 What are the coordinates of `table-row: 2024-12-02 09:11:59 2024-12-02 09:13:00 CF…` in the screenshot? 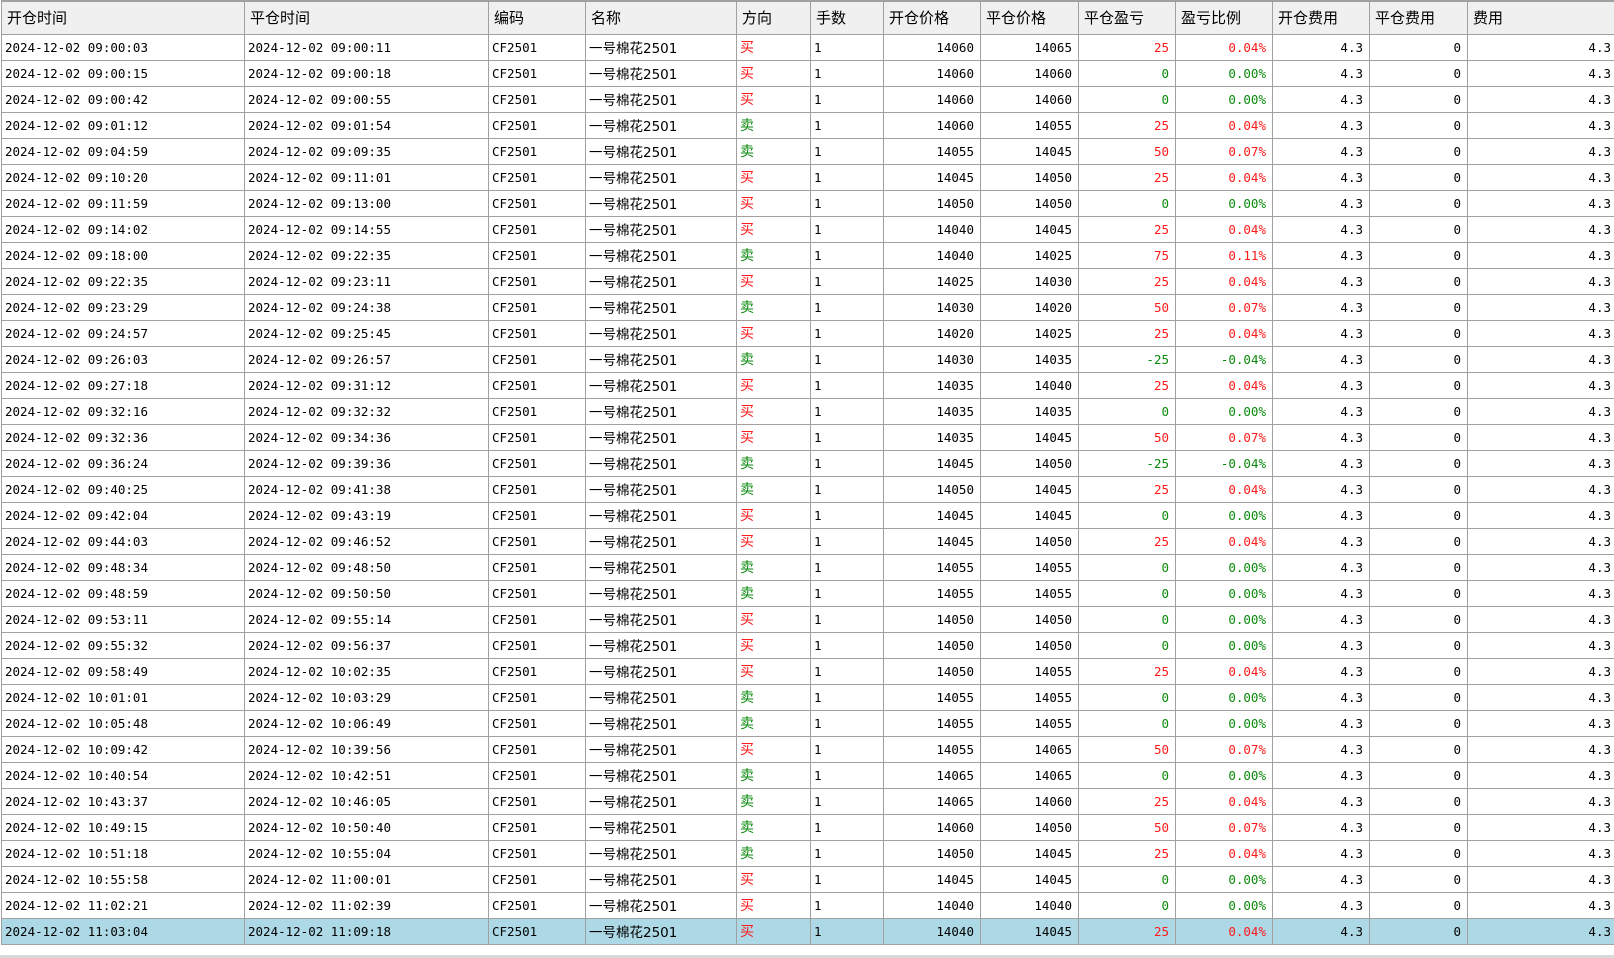 It's located at (807, 203).